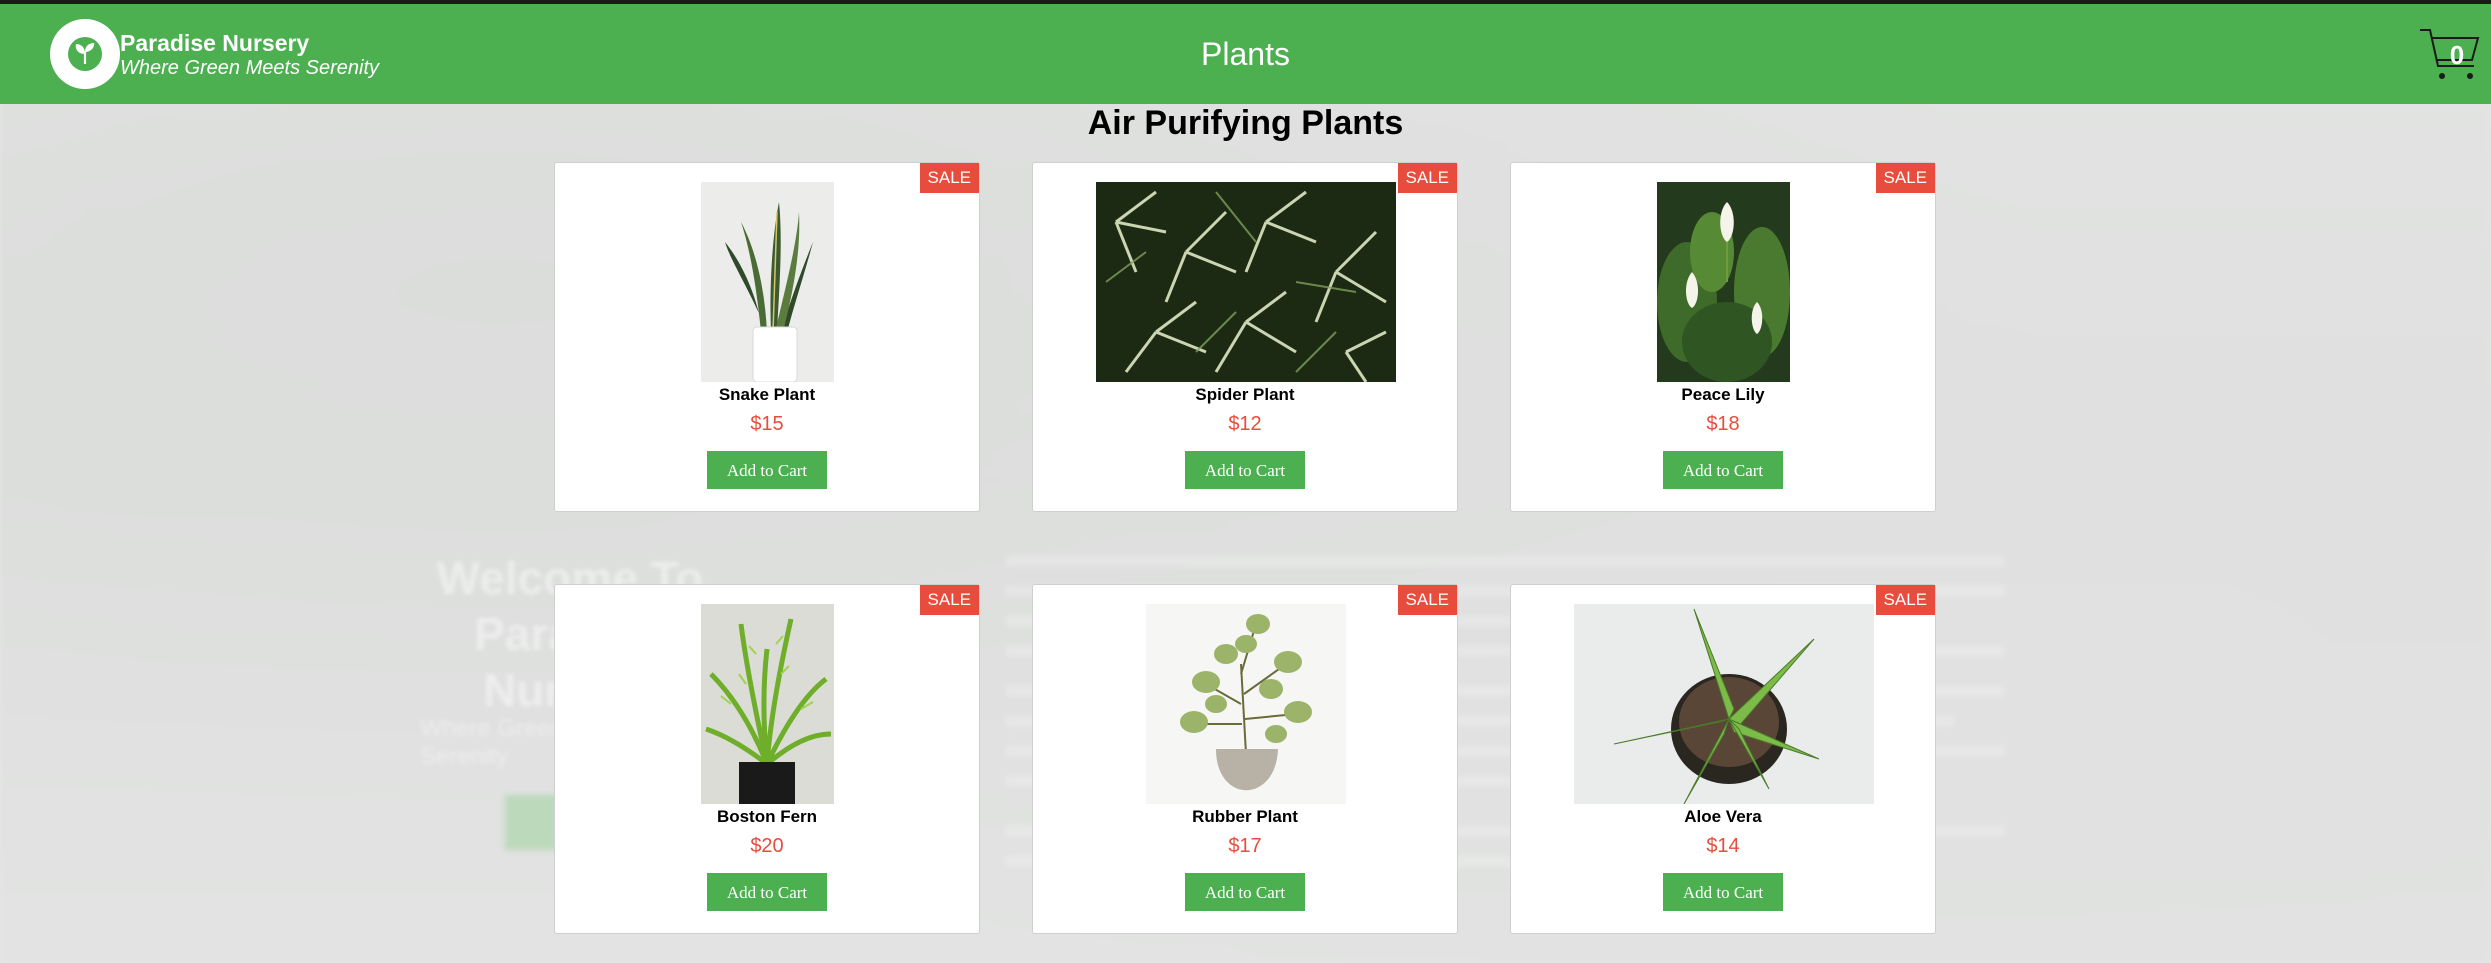 The height and width of the screenshot is (963, 2491). What do you see at coordinates (1723, 394) in the screenshot?
I see `product-name: Peace Lily` at bounding box center [1723, 394].